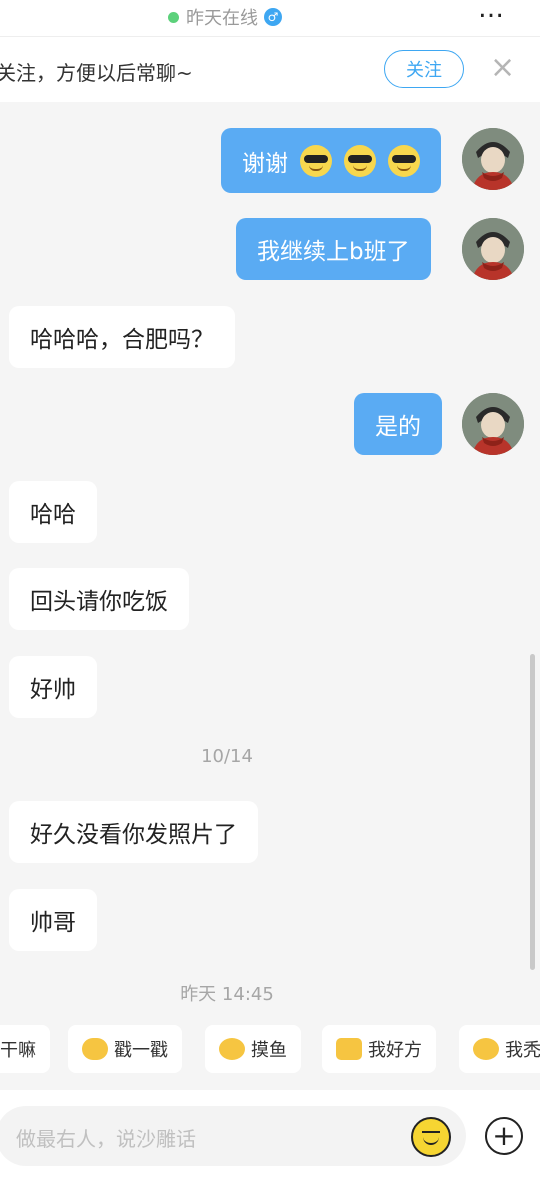 Image resolution: width=540 pixels, height=1188 pixels. What do you see at coordinates (53, 515) in the screenshot?
I see `message-text: 哈哈` at bounding box center [53, 515].